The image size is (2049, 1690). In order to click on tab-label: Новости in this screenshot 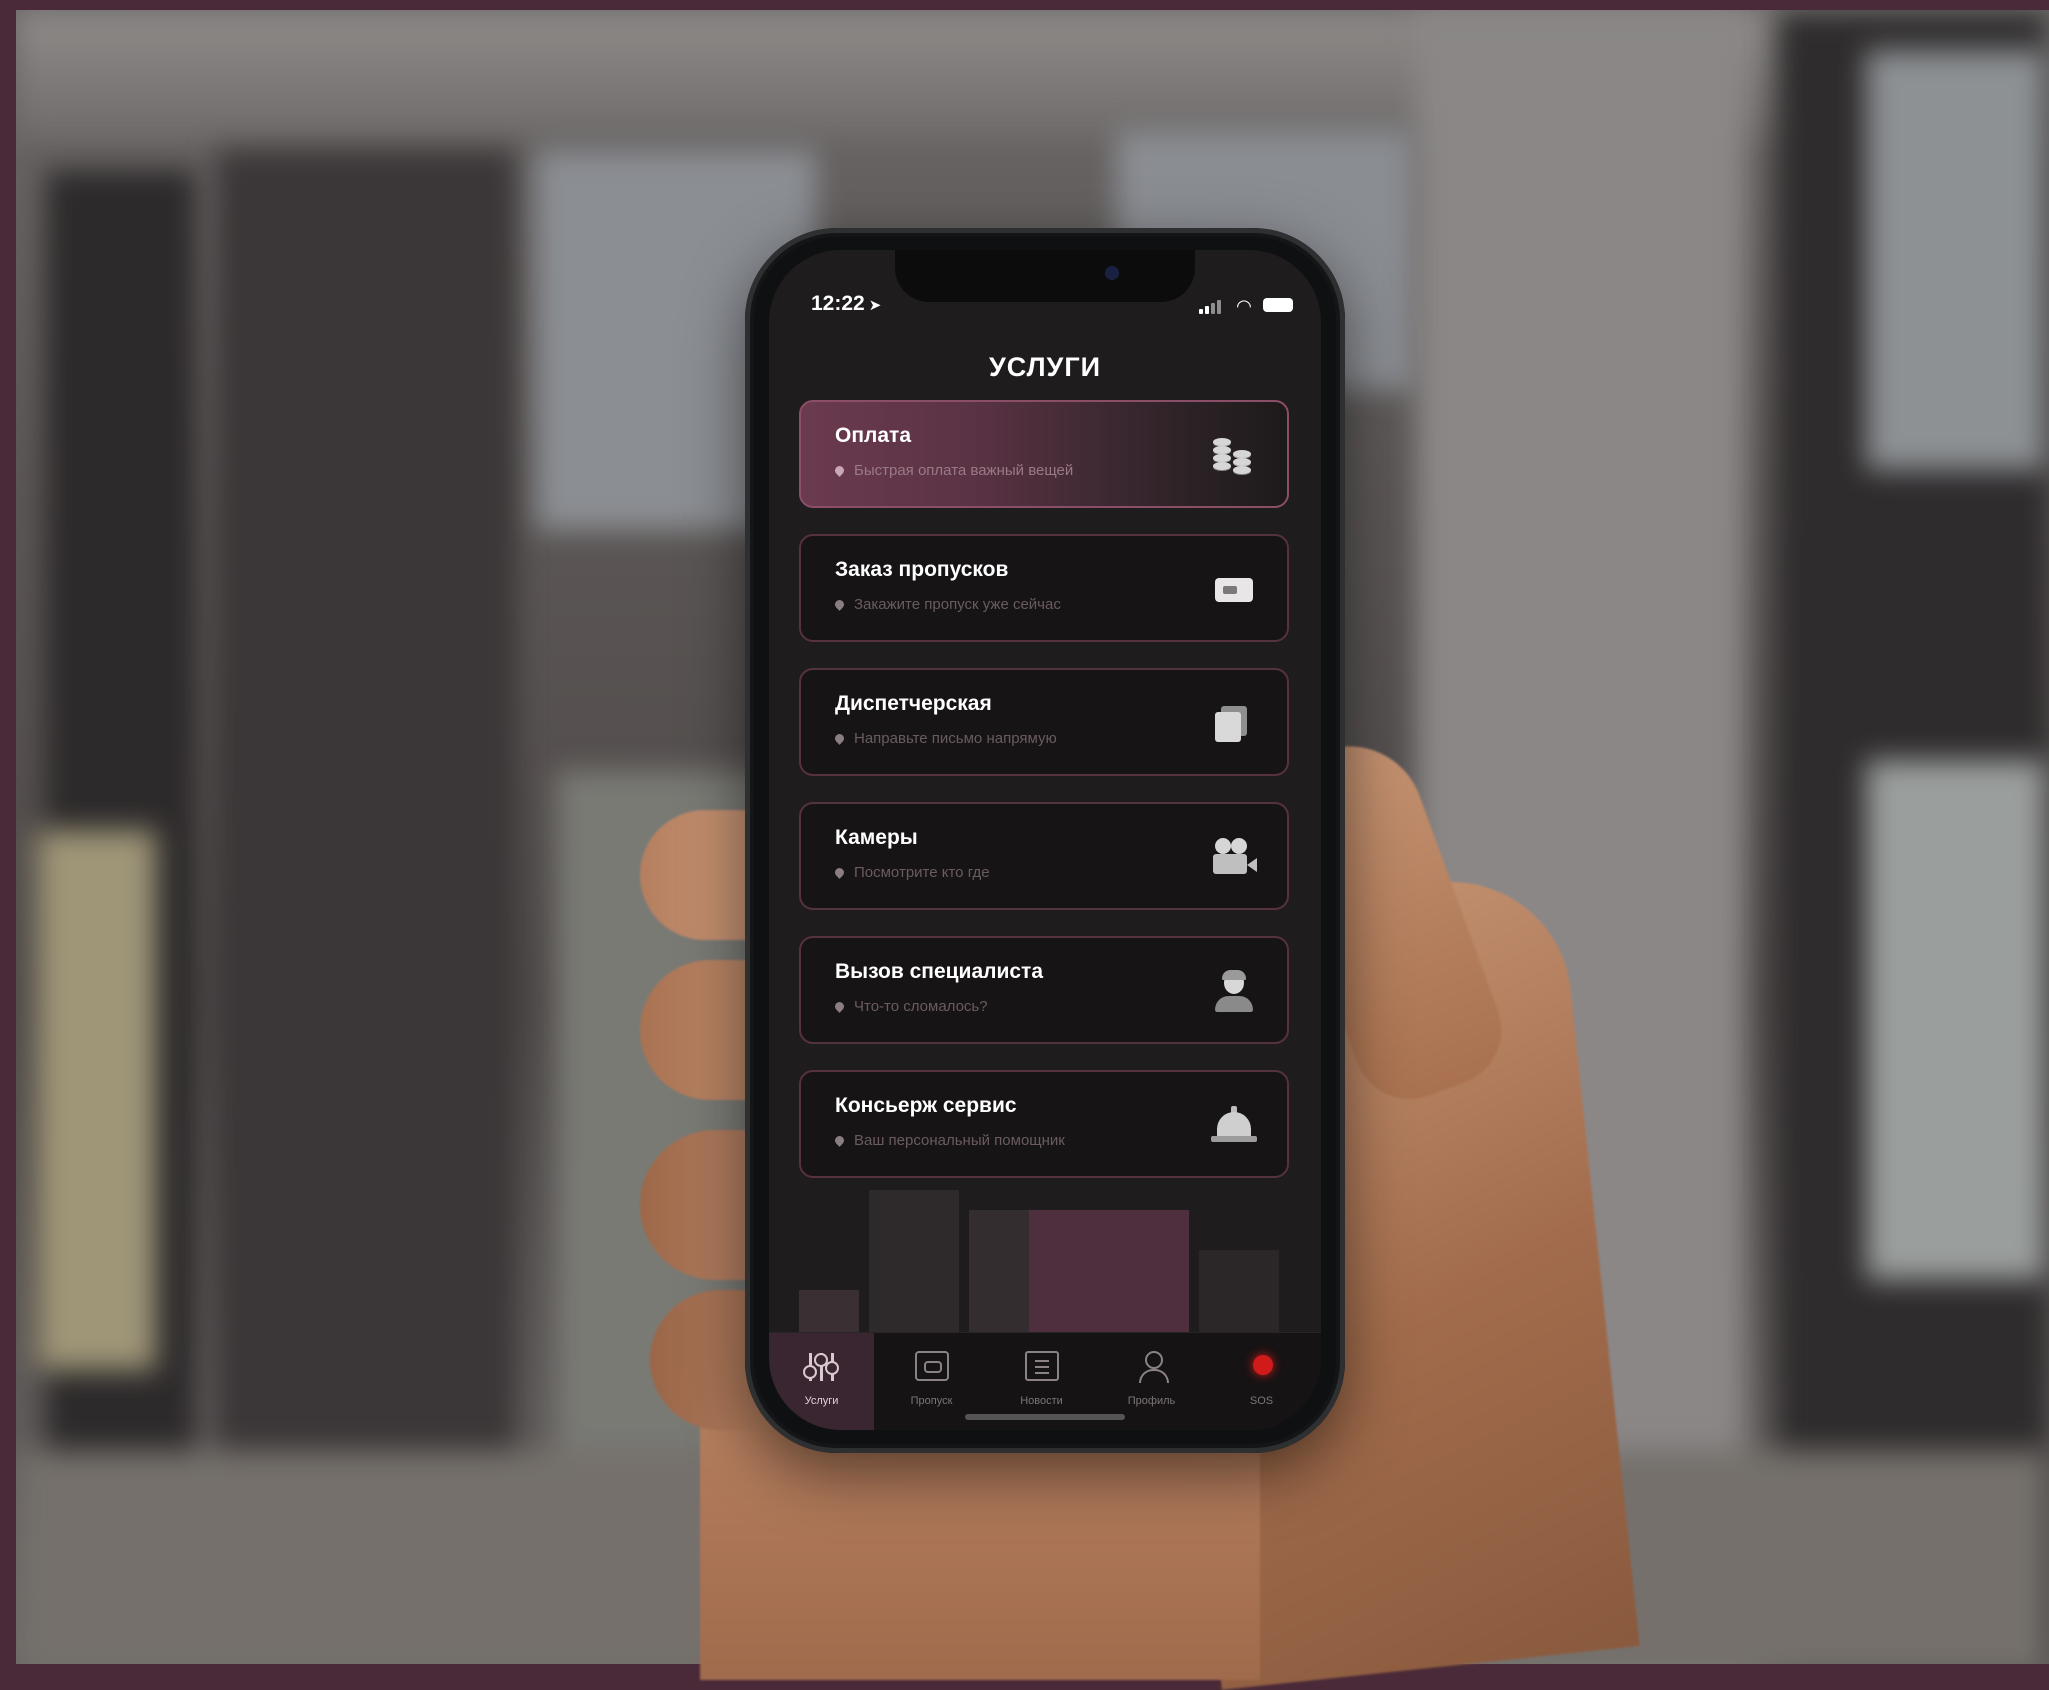, I will do `click(1041, 1401)`.